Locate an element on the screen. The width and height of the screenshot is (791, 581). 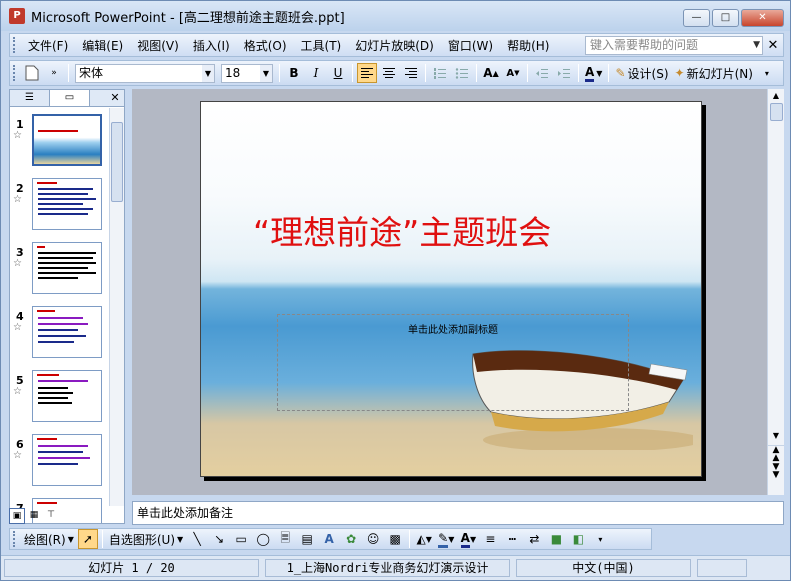
design-button: ✎ 设计(S) is located at coordinates (641, 73).